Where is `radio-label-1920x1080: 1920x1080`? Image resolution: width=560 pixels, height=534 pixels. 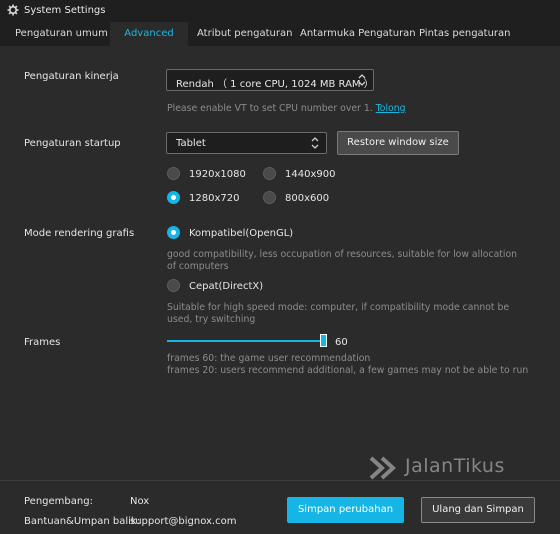
radio-label-1920x1080: 1920x1080 is located at coordinates (217, 174).